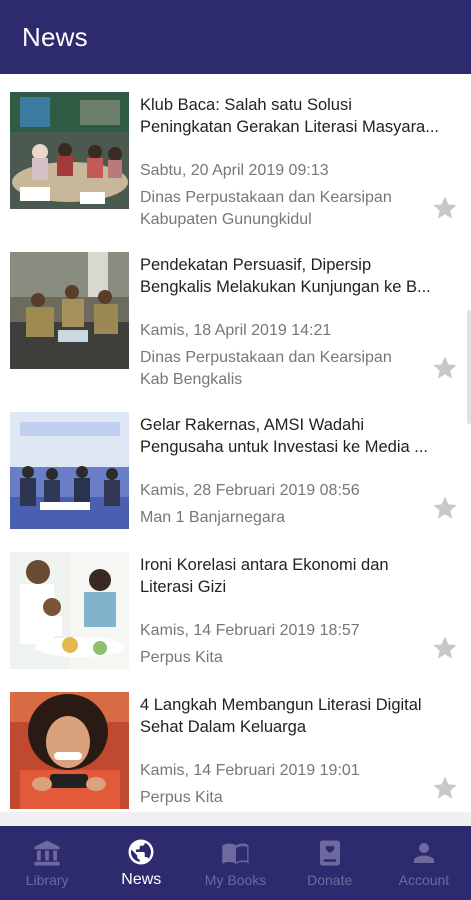  I want to click on app-bar: News, so click(235, 37).